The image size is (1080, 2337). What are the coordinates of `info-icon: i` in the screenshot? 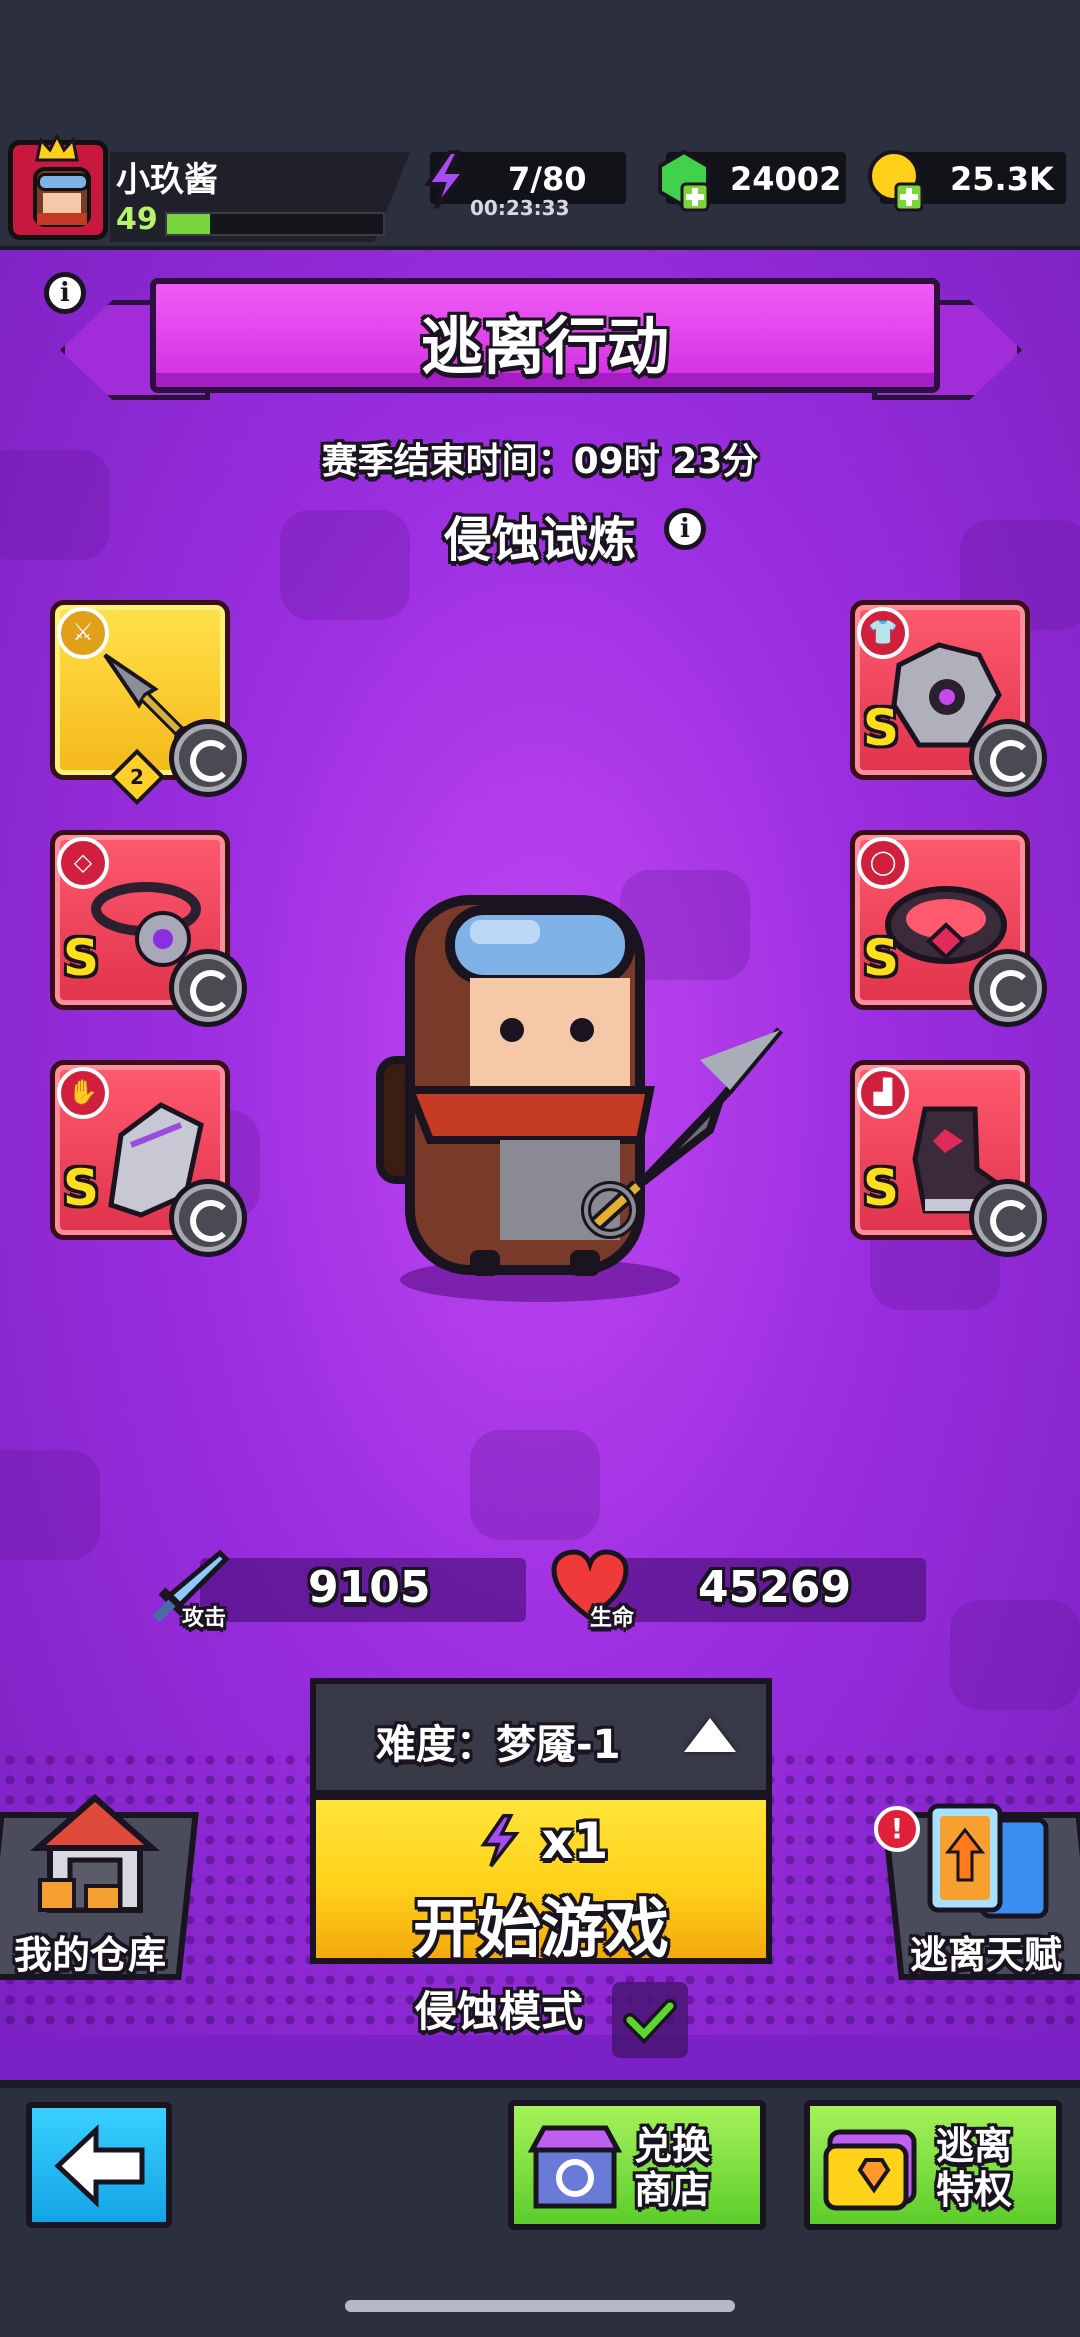 It's located at (65, 293).